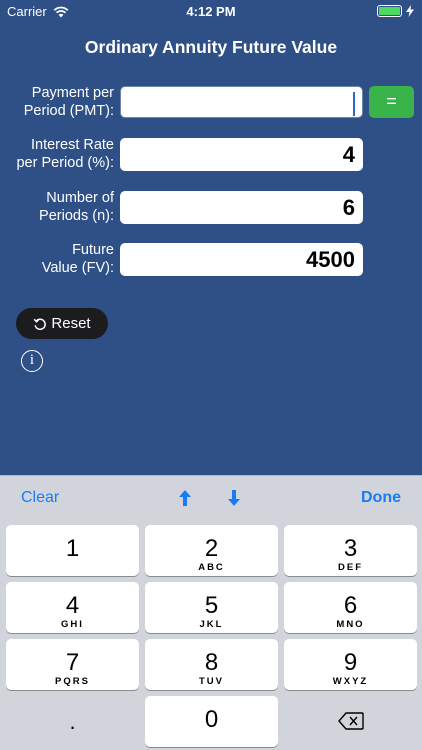 Image resolution: width=422 pixels, height=750 pixels. I want to click on pmt-row: Payment per Period (PMT):, so click(211, 102).